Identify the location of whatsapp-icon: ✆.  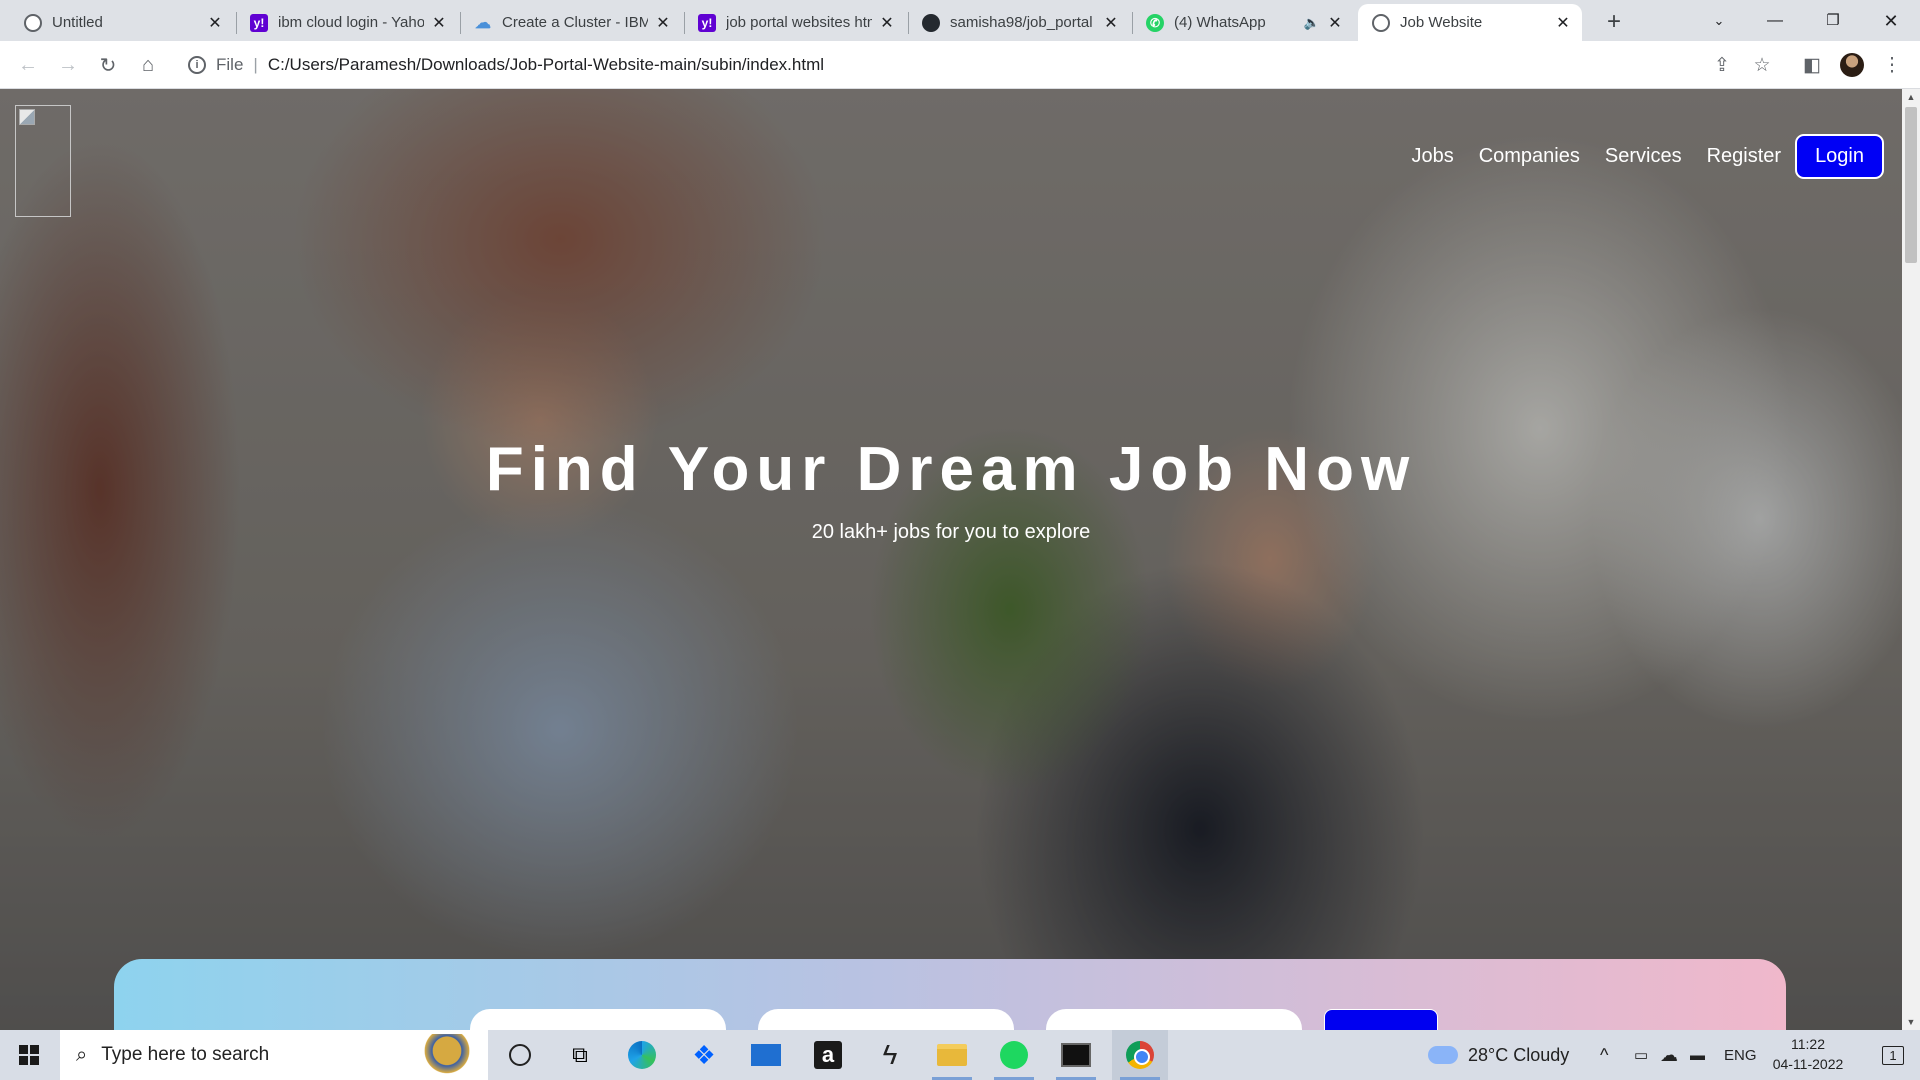
(1155, 22).